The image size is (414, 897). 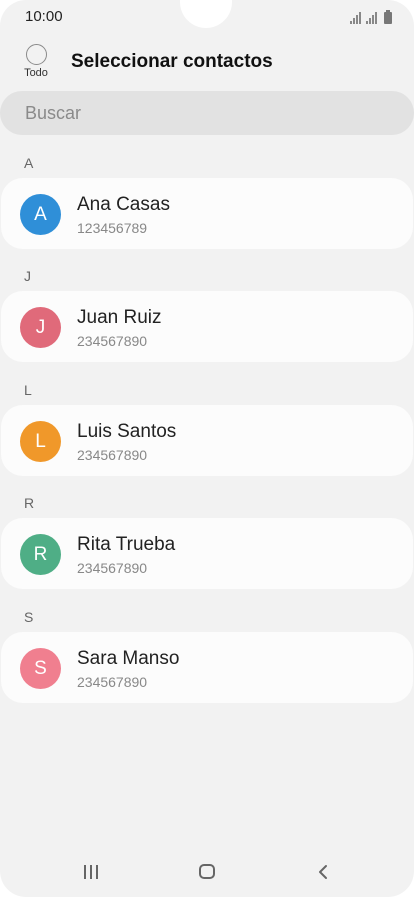 I want to click on contact-item: J Juan Ruiz 234567890, so click(x=207, y=326).